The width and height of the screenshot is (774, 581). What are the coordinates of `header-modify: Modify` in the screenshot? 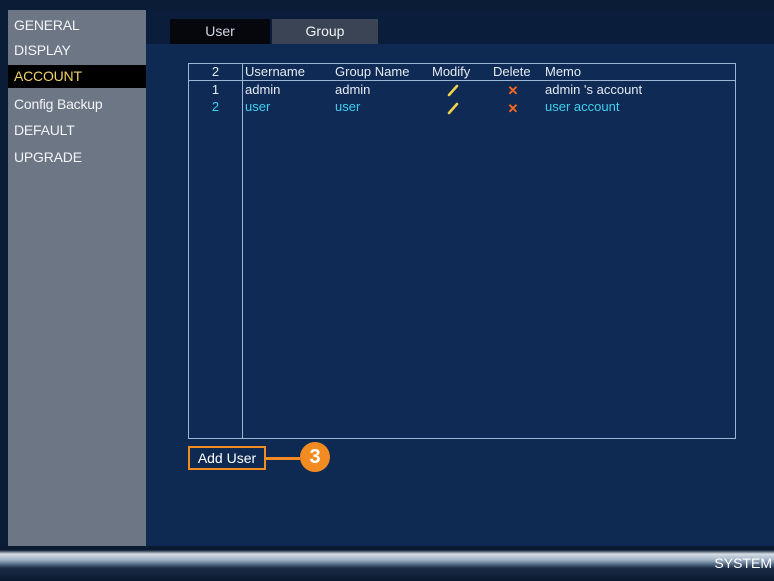 It's located at (451, 71).